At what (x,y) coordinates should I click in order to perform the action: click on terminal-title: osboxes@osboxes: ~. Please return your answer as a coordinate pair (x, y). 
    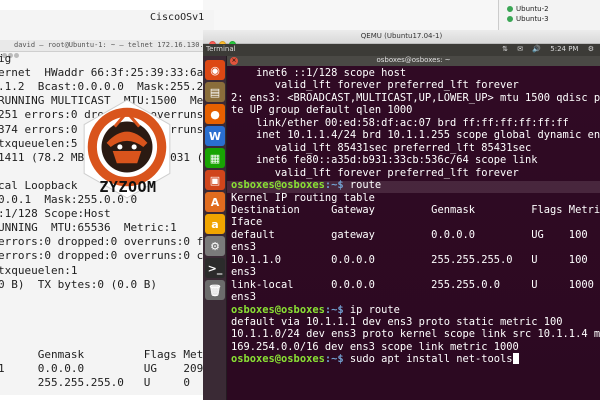
    Looking at the image, I should click on (413, 60).